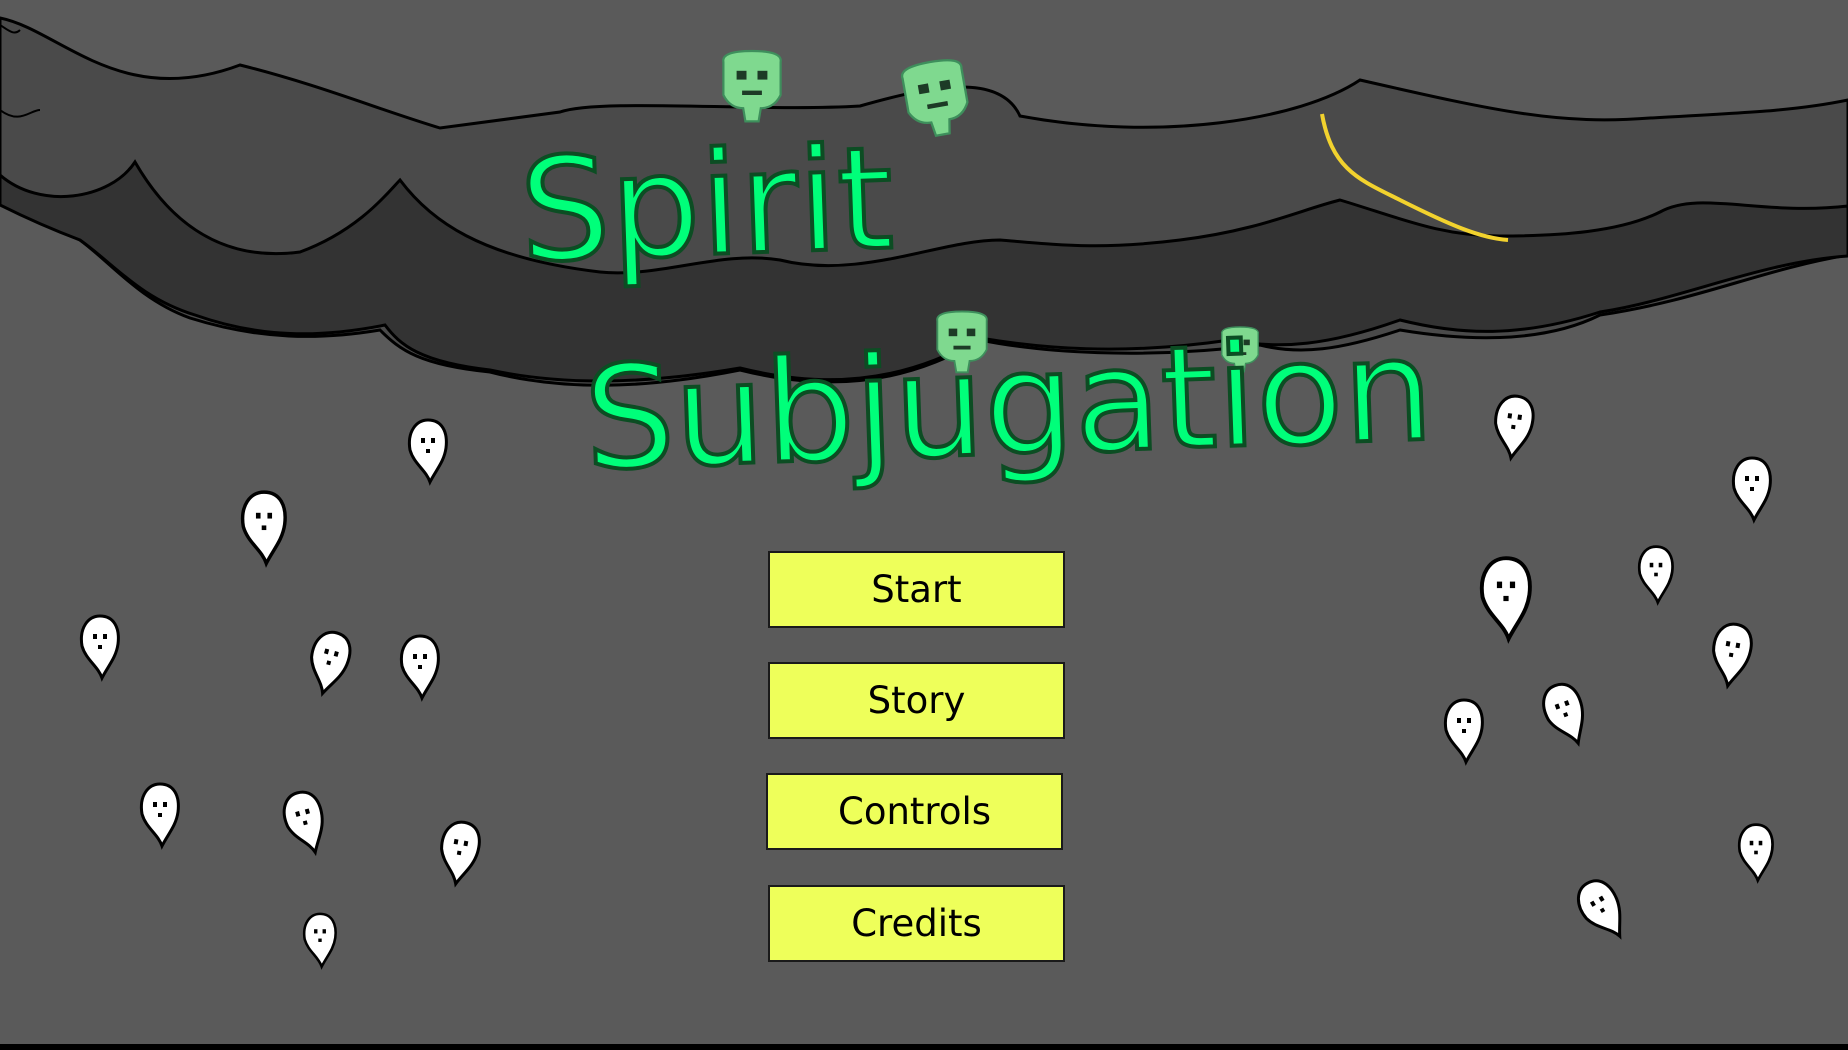  I want to click on start-button: Start, so click(916, 589).